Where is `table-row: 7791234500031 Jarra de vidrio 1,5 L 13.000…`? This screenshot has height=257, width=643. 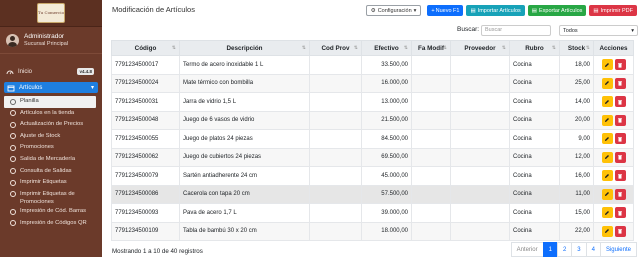 table-row: 7791234500031 Jarra de vidrio 1,5 L 13.000… is located at coordinates (372, 102).